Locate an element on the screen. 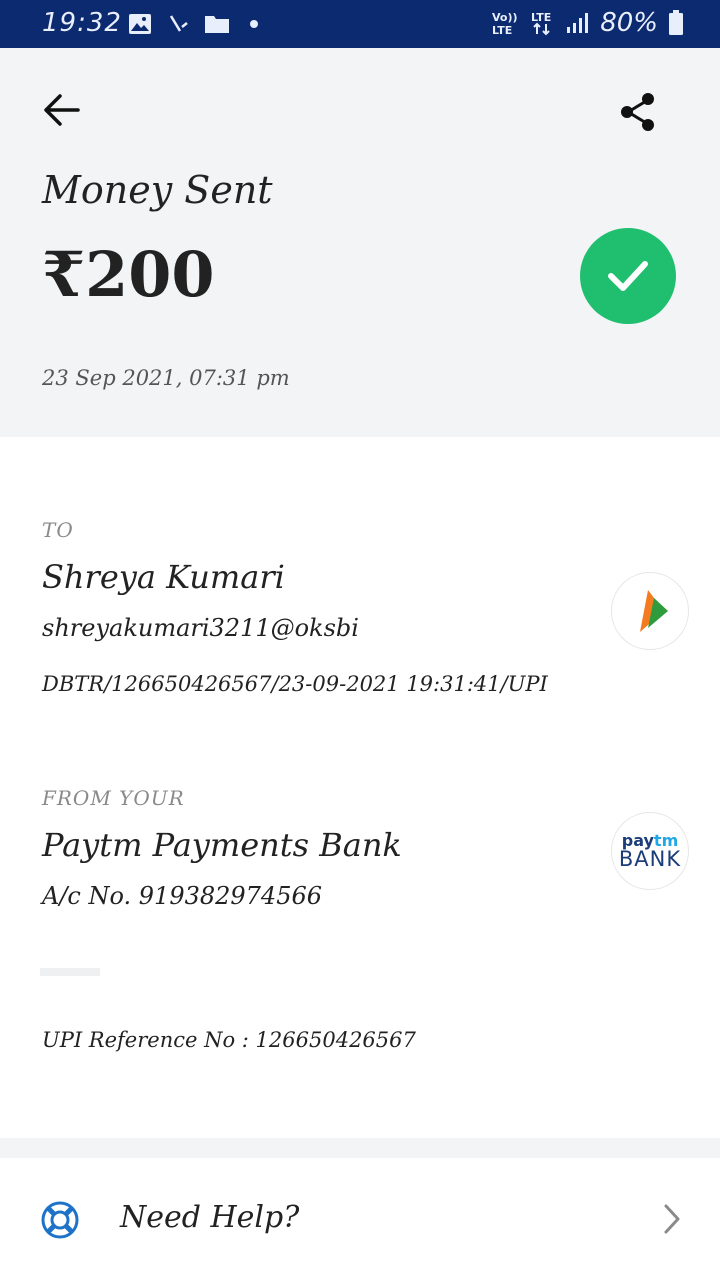 The height and width of the screenshot is (1280, 720). volte-icon: Vo)) LTE is located at coordinates (505, 23).